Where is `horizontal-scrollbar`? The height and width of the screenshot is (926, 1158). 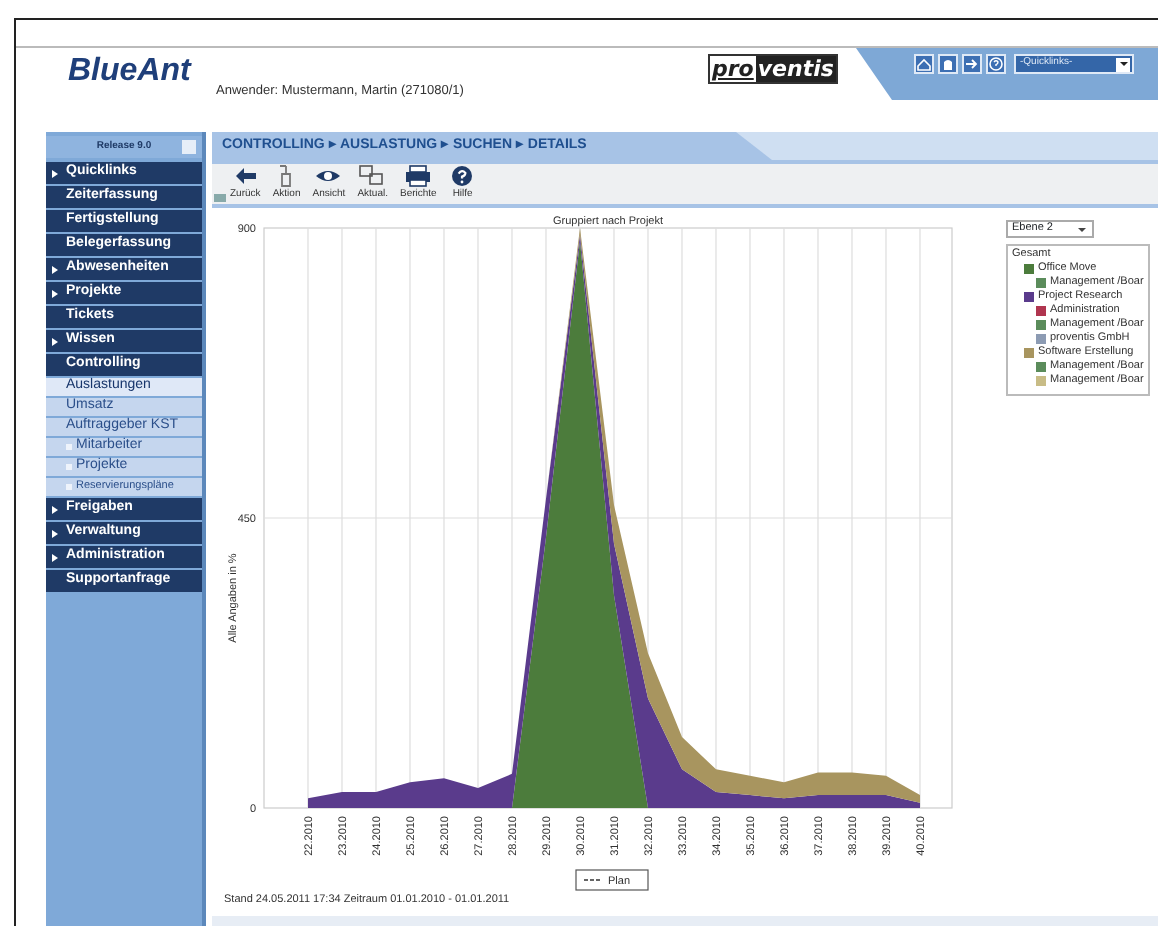
horizontal-scrollbar is located at coordinates (685, 921).